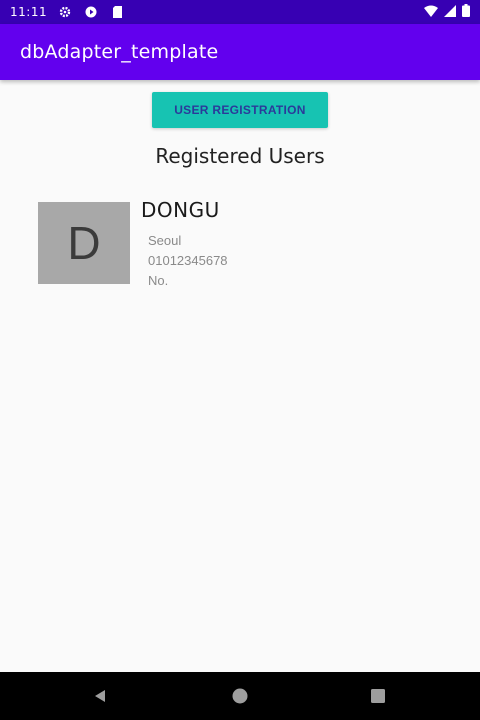 The width and height of the screenshot is (480, 720). I want to click on battery-icon, so click(466, 12).